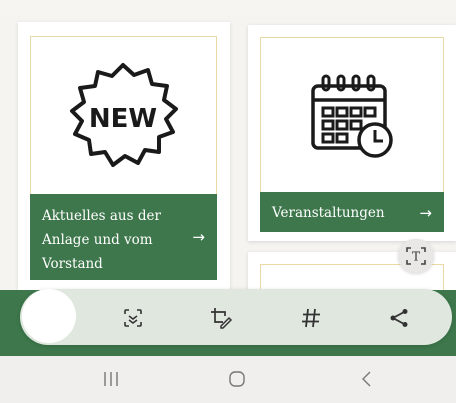  I want to click on hashtag-button, so click(311, 318).